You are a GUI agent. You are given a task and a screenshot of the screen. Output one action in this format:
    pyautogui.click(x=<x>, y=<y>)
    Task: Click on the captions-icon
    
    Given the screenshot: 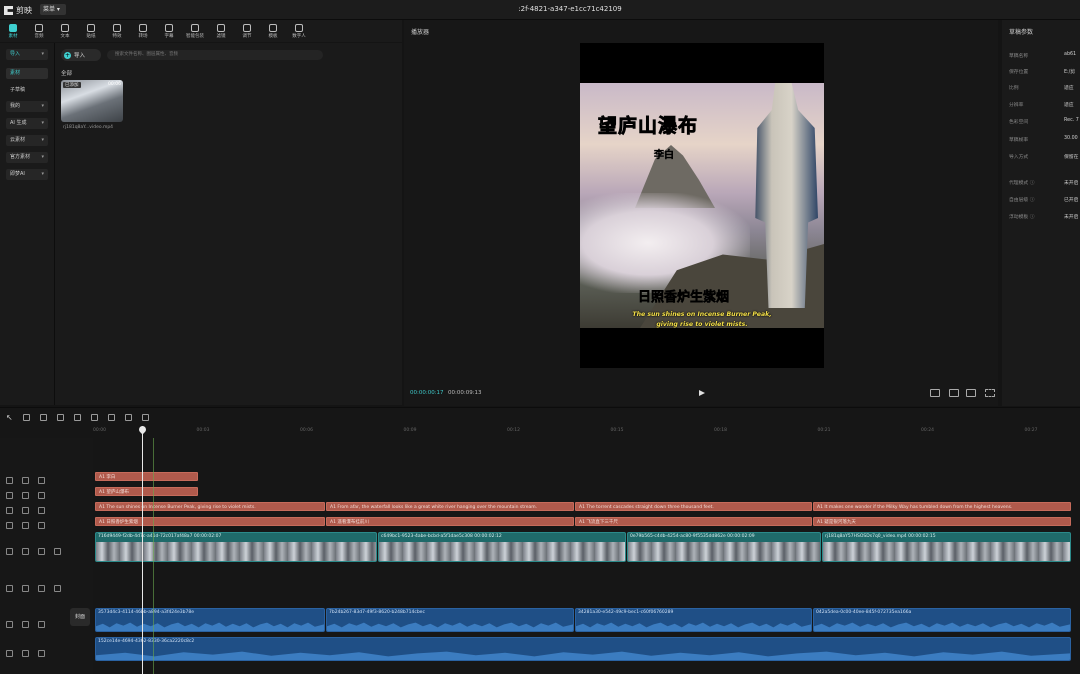 What is the action you would take?
    pyautogui.click(x=145, y=417)
    